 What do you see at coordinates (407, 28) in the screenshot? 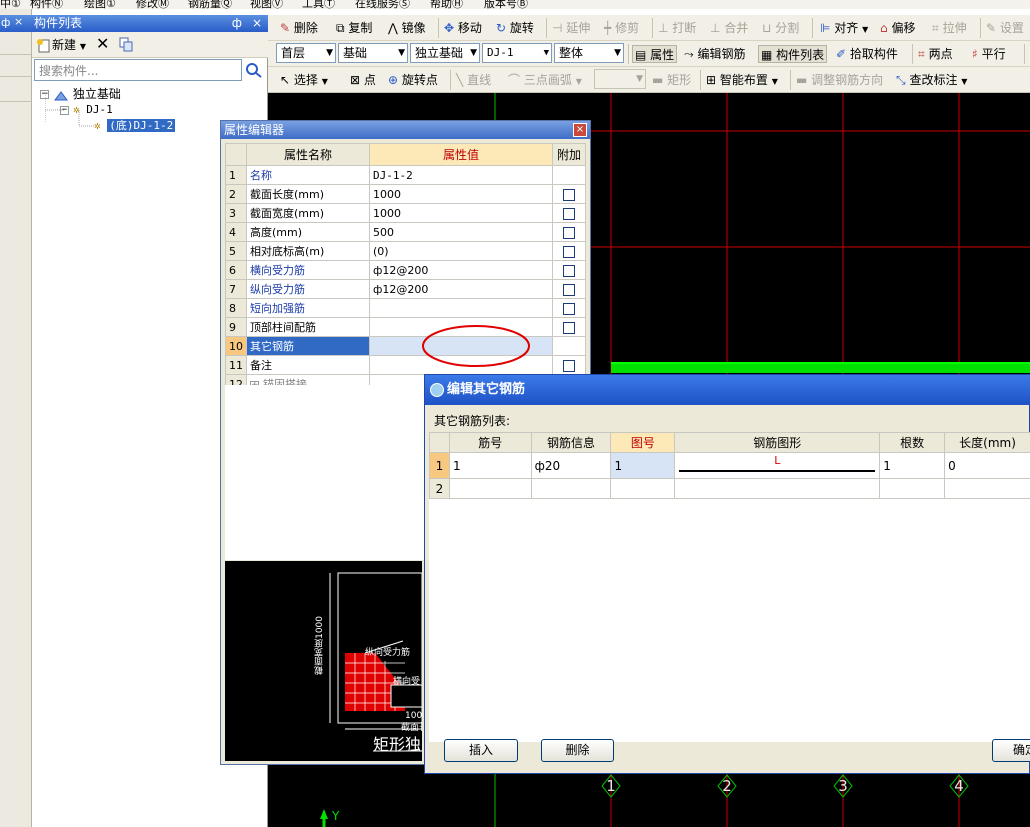
I see `mirror-button: ⋀ 镜像` at bounding box center [407, 28].